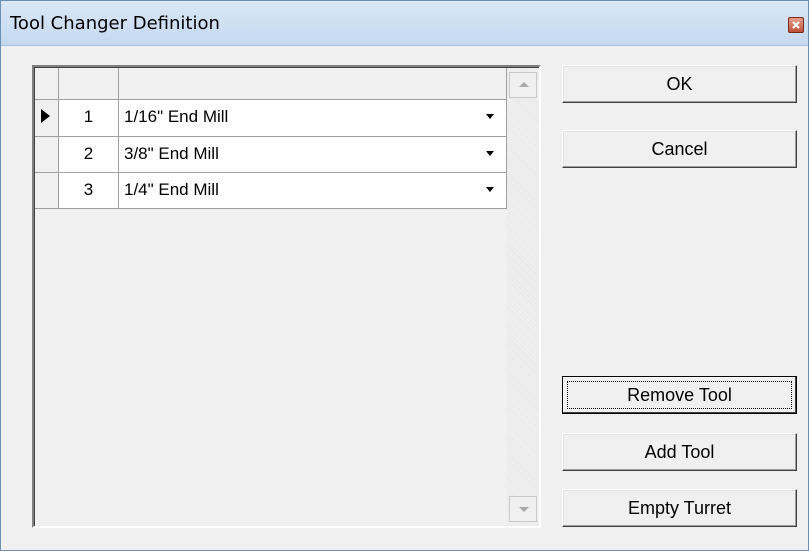 This screenshot has height=551, width=809. I want to click on empty-turret-button-label: Empty Turret, so click(679, 508).